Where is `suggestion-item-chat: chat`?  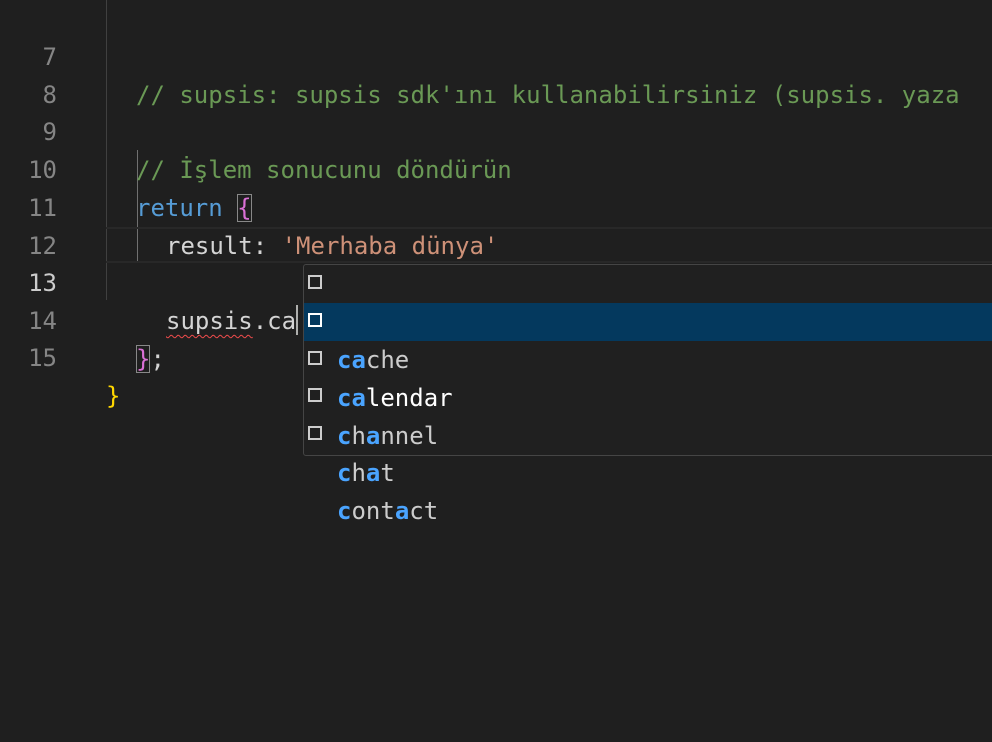
suggestion-item-chat: chat is located at coordinates (648, 432).